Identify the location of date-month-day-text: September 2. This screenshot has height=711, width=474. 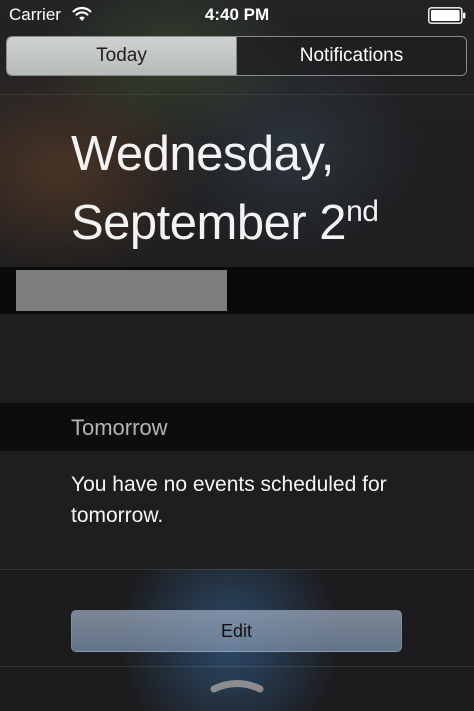
(209, 223).